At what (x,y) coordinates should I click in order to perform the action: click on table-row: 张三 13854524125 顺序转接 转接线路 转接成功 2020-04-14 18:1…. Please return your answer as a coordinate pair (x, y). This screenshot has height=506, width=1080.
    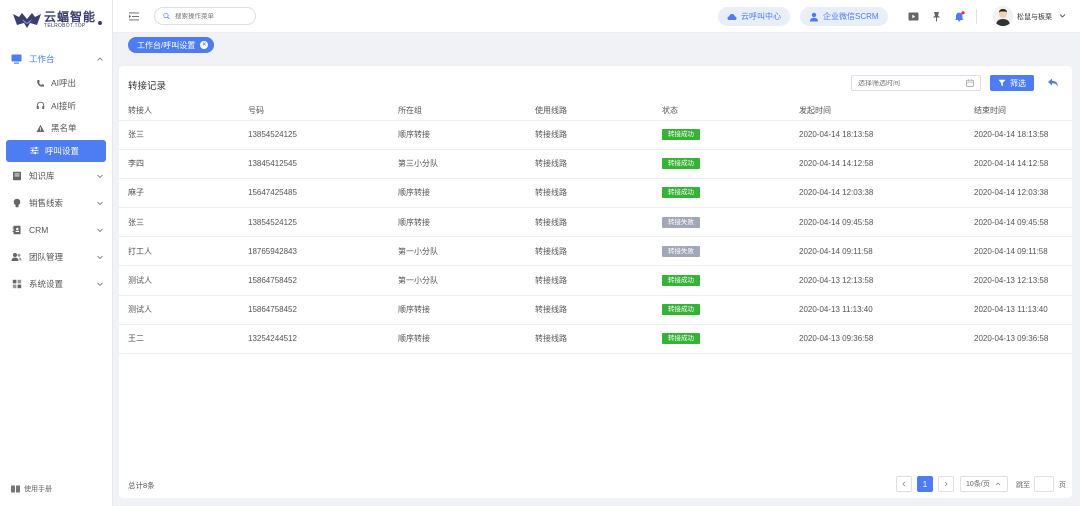
    Looking at the image, I should click on (595, 135).